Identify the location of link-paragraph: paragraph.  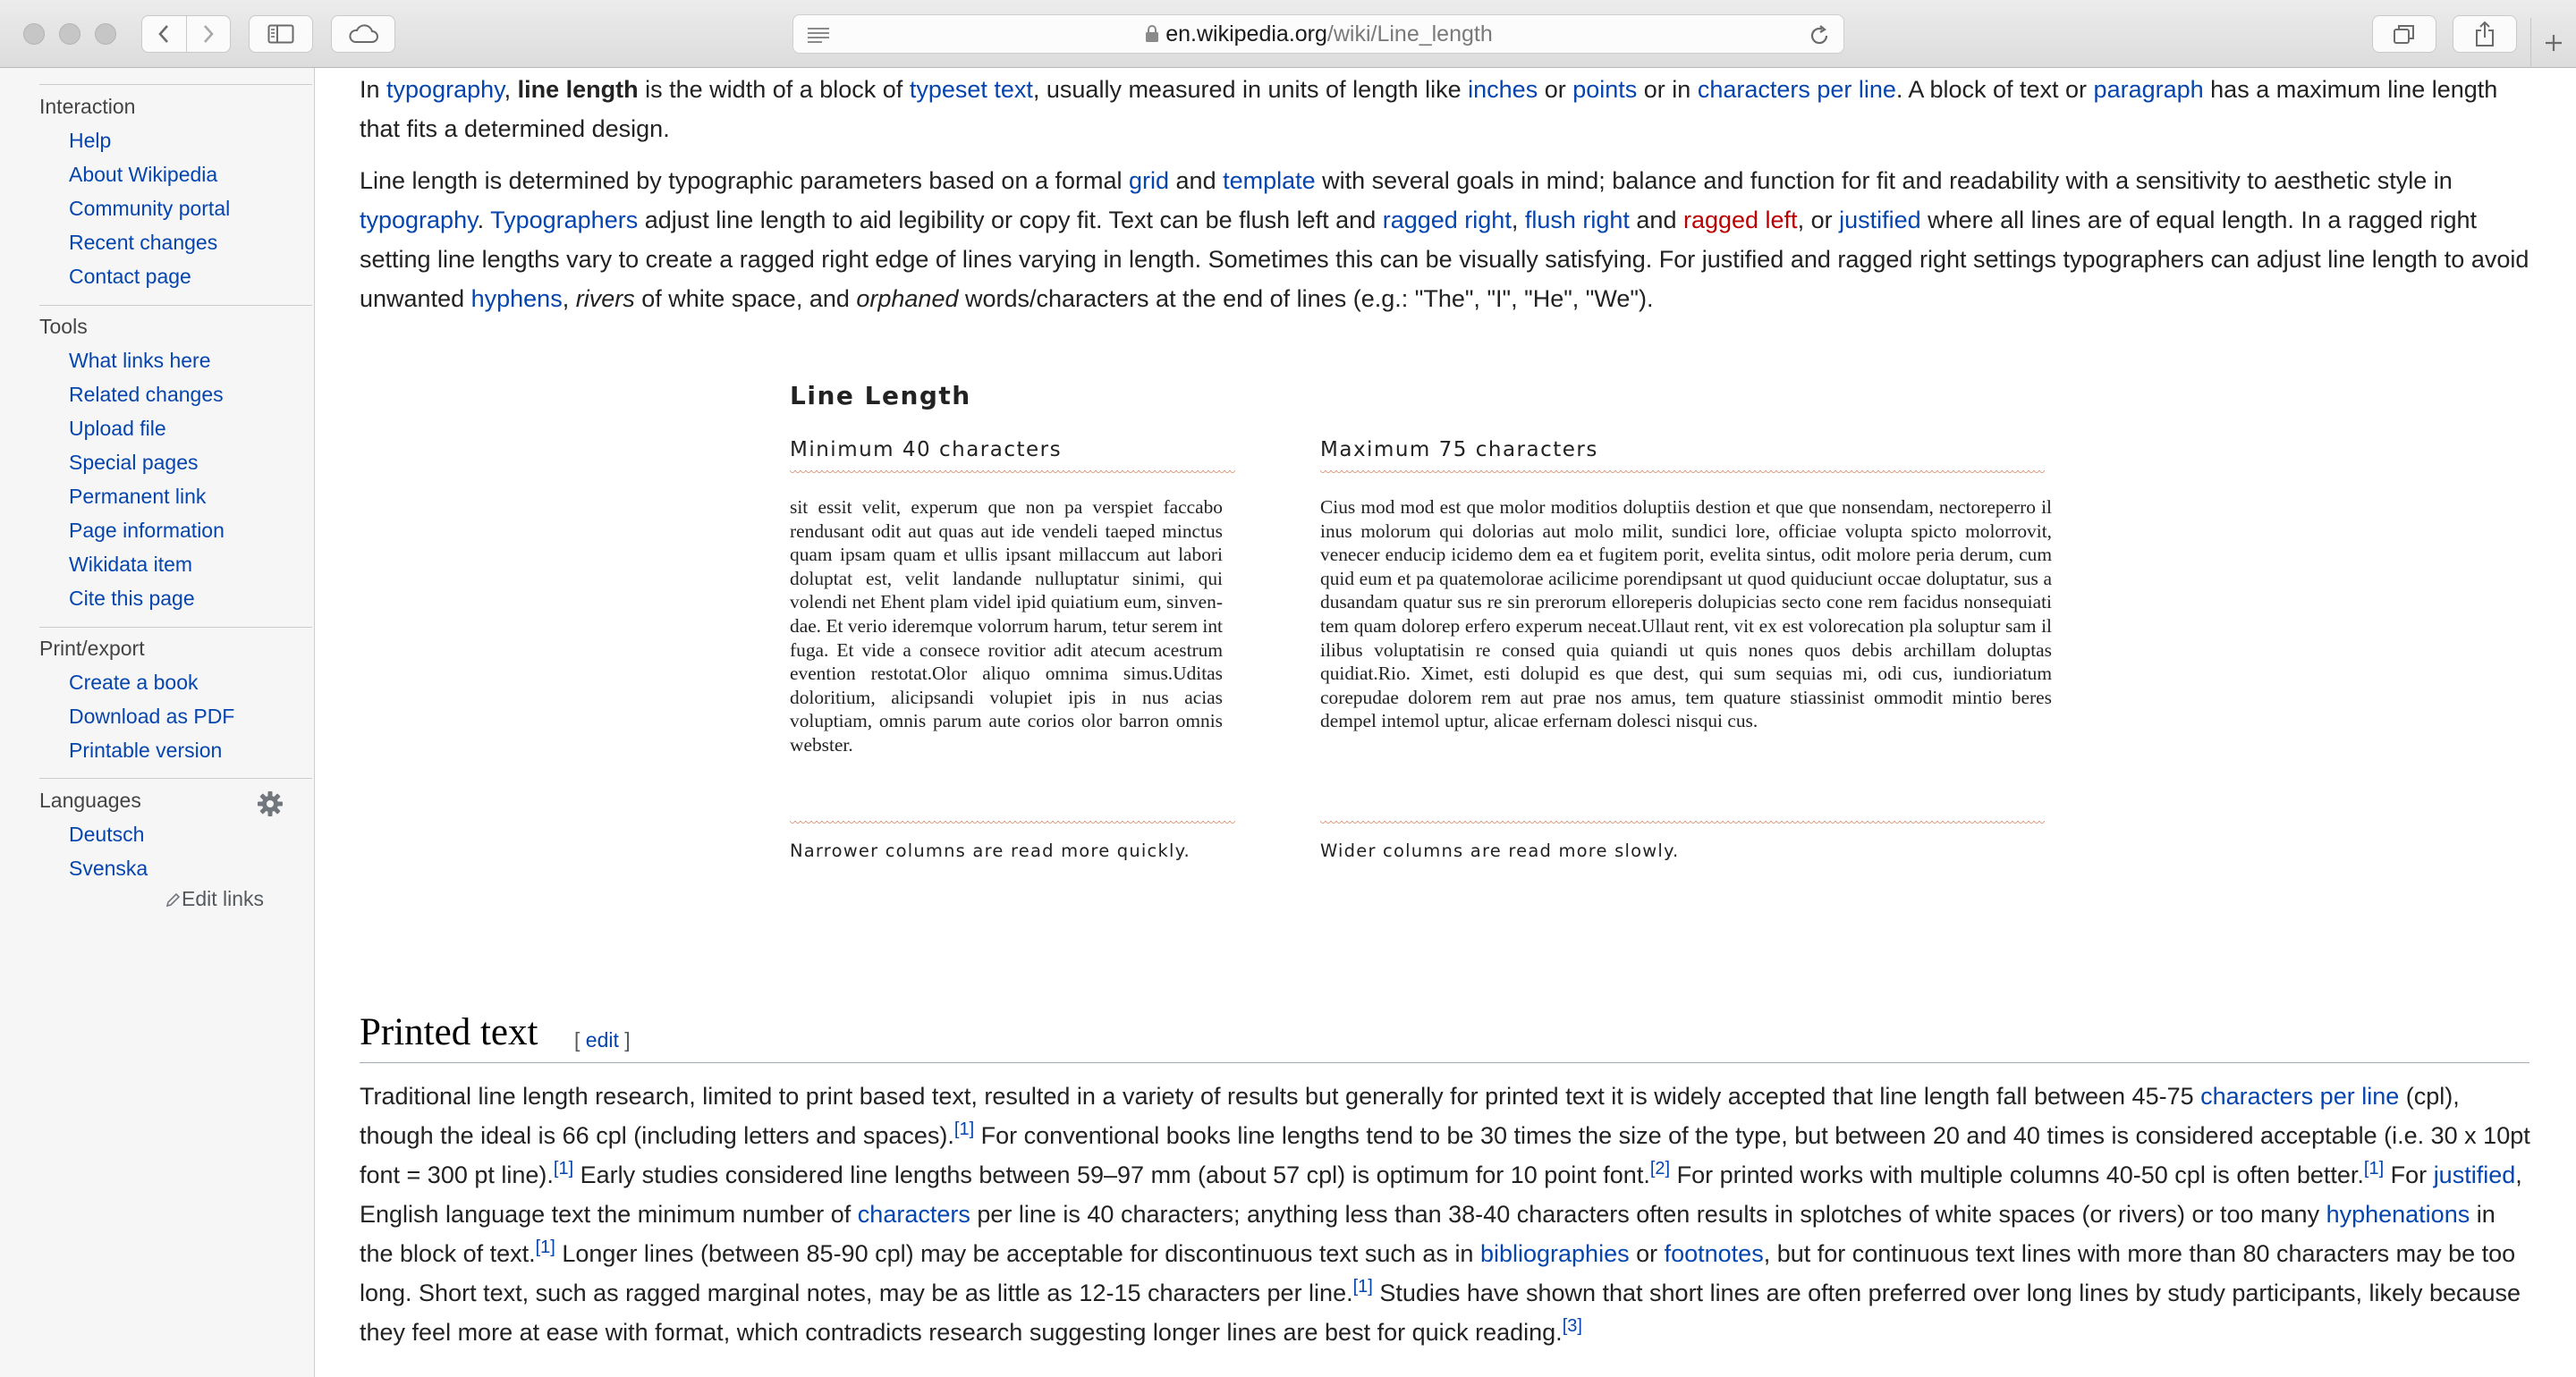
(2149, 89).